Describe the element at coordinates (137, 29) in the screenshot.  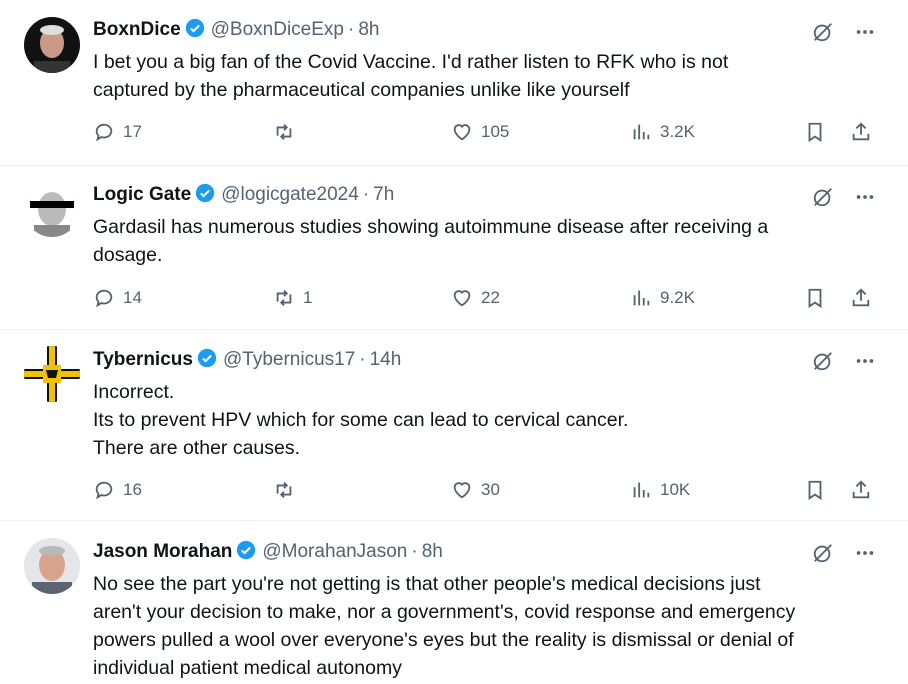
I see `author-name: BoxnDice` at that location.